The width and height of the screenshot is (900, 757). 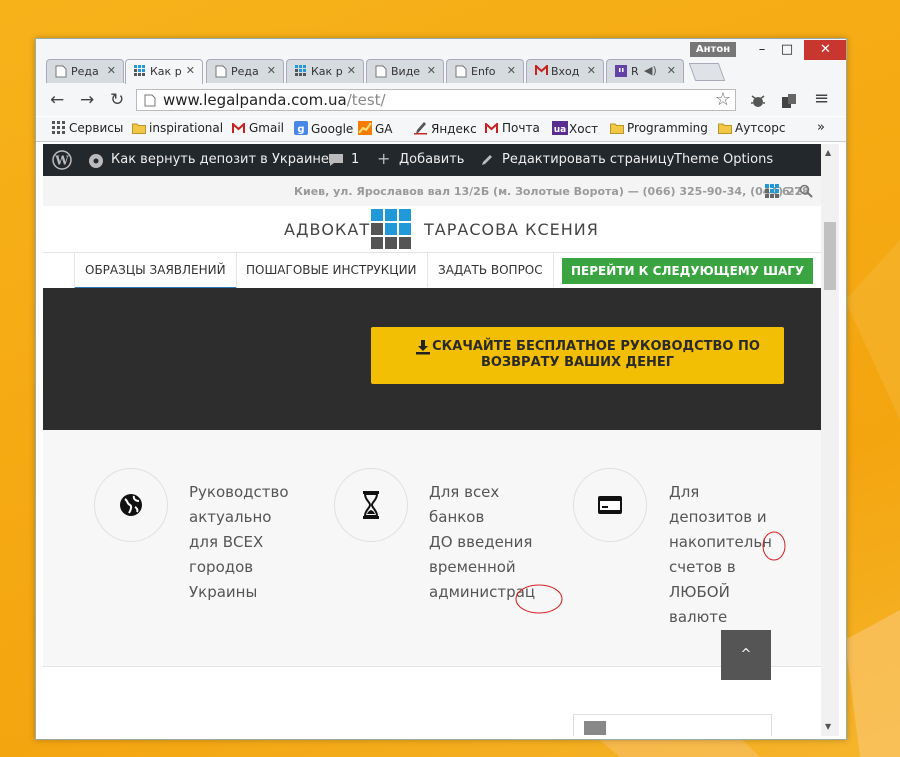 What do you see at coordinates (327, 229) in the screenshot?
I see `logo-text-left: АДВОКАТ` at bounding box center [327, 229].